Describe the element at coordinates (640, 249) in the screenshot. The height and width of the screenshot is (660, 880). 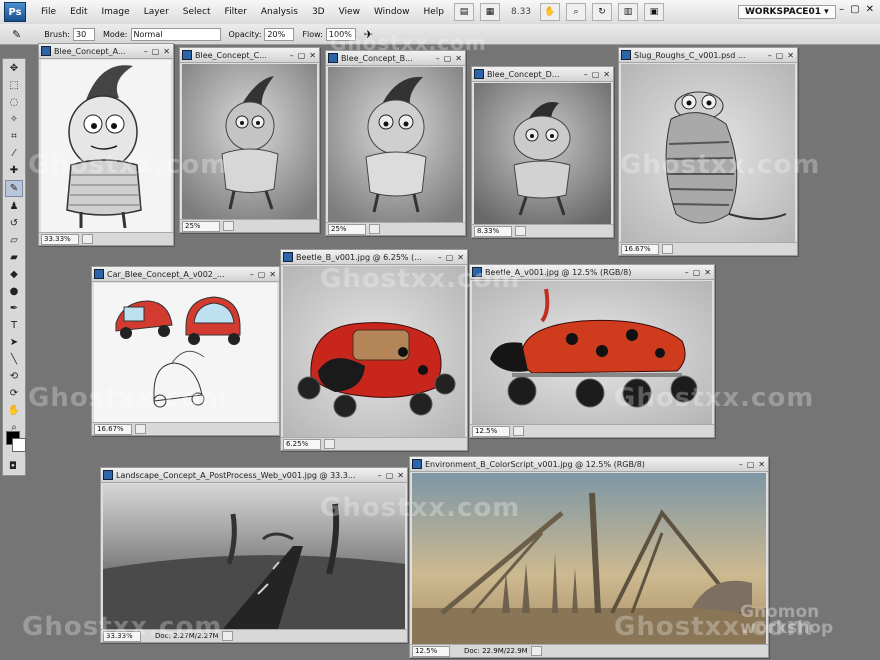
I see `zoom-field: 16.67%` at that location.